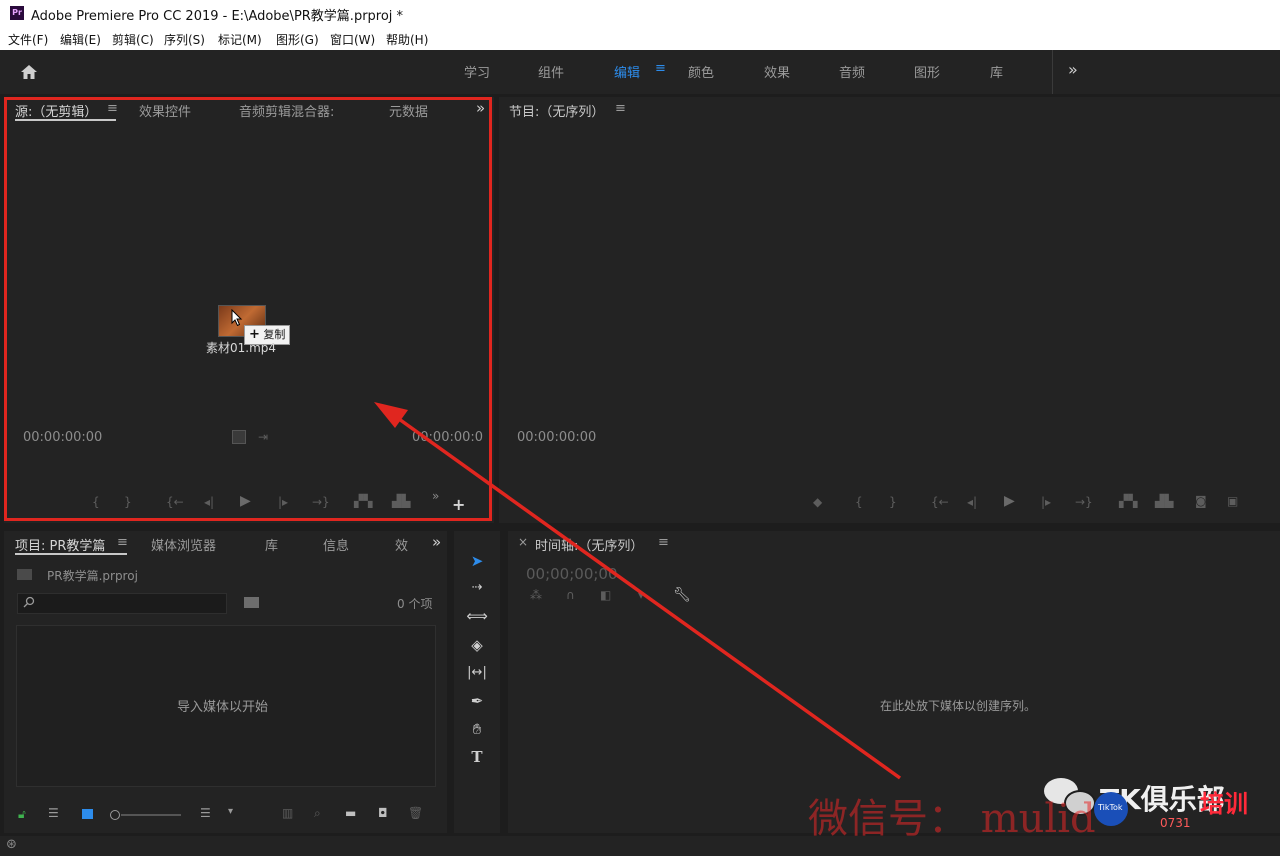  Describe the element at coordinates (589, 544) in the screenshot. I see `timeline-title: 时间轴:（无序列）` at that location.